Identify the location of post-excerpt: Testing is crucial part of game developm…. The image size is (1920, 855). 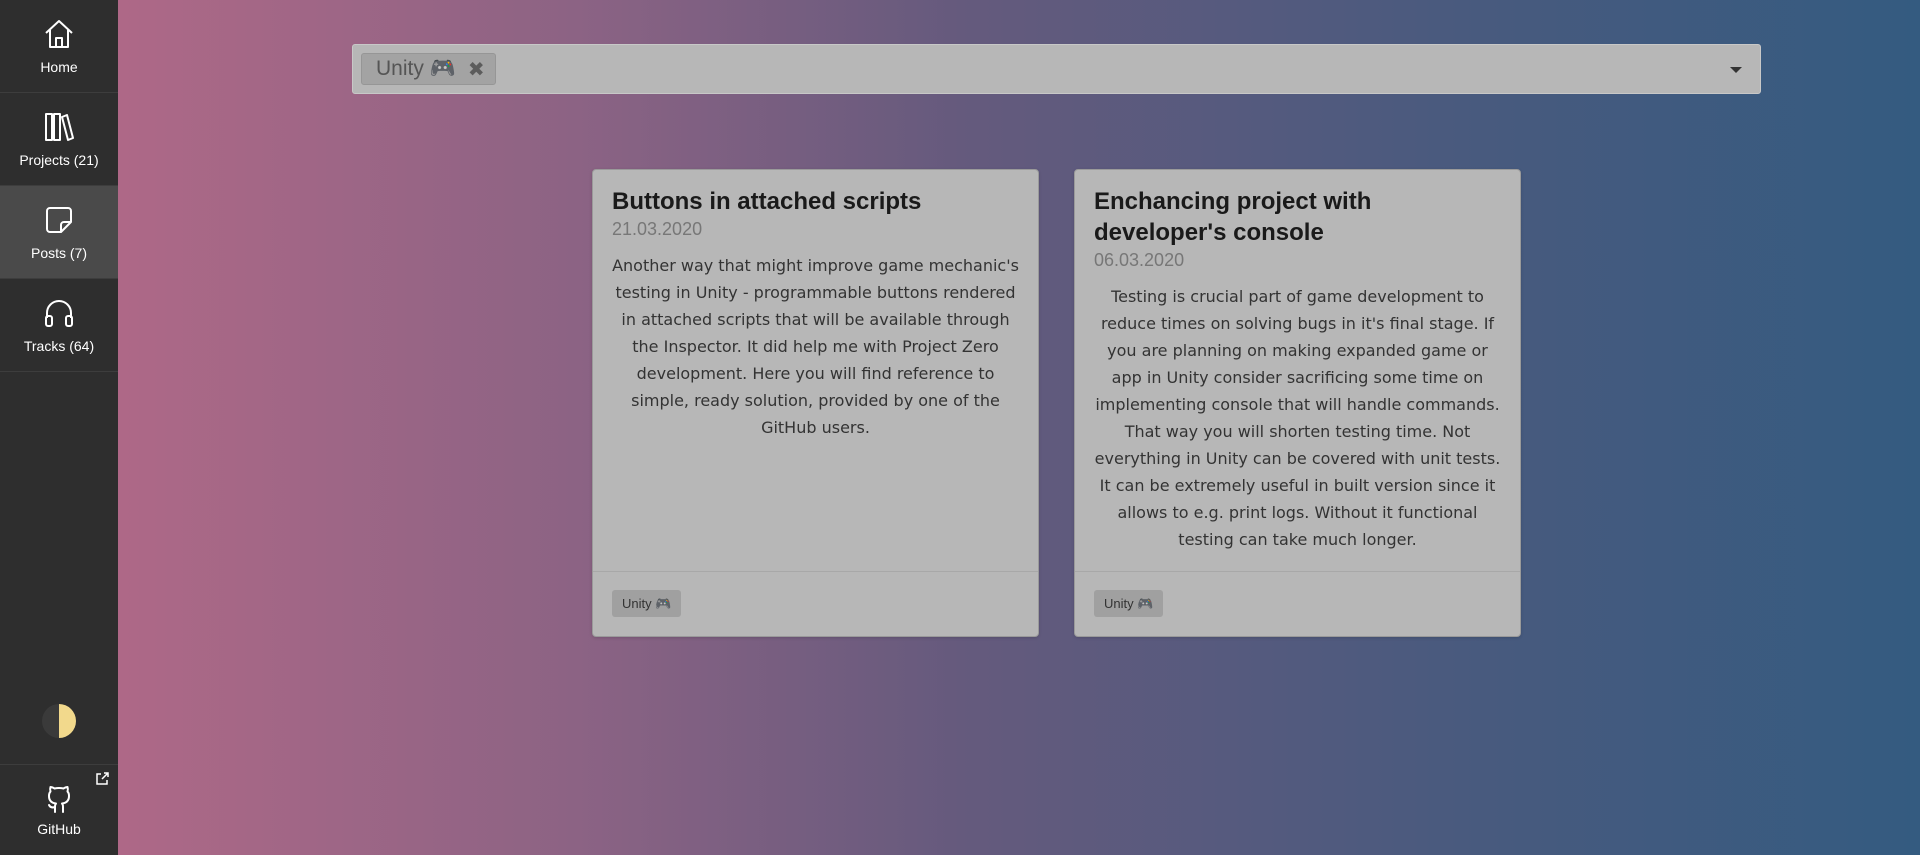
(1297, 418).